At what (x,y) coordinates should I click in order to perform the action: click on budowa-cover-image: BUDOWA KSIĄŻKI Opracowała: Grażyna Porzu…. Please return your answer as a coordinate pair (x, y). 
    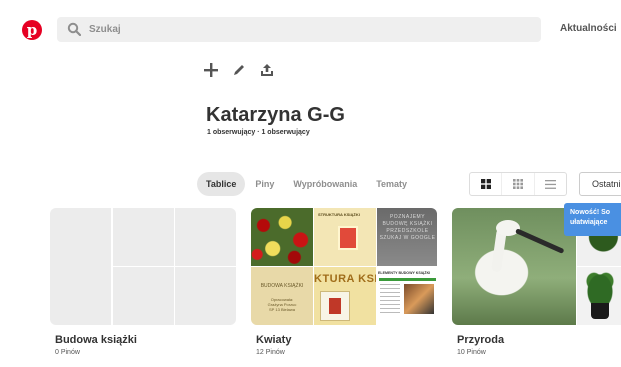
    Looking at the image, I should click on (282, 296).